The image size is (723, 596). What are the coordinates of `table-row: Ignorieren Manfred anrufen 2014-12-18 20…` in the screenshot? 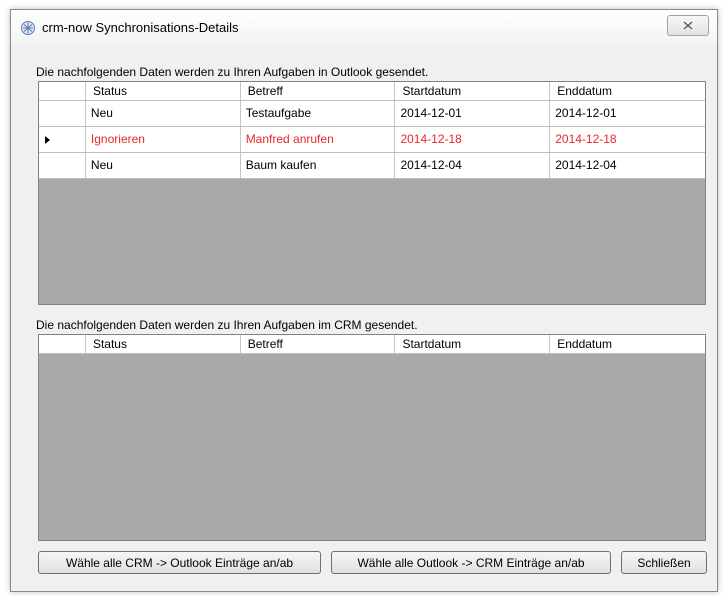 It's located at (372, 140).